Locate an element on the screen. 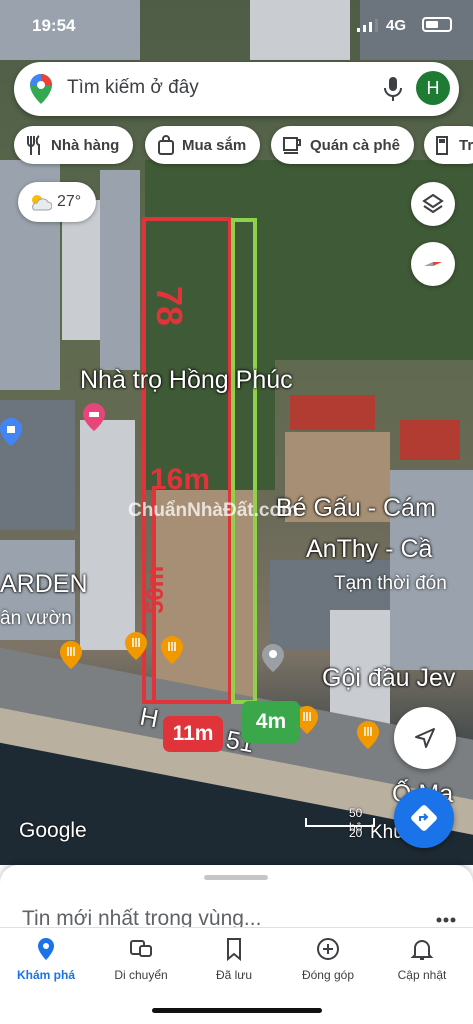 Image resolution: width=473 pixels, height=1024 pixels. compass-icon is located at coordinates (433, 264).